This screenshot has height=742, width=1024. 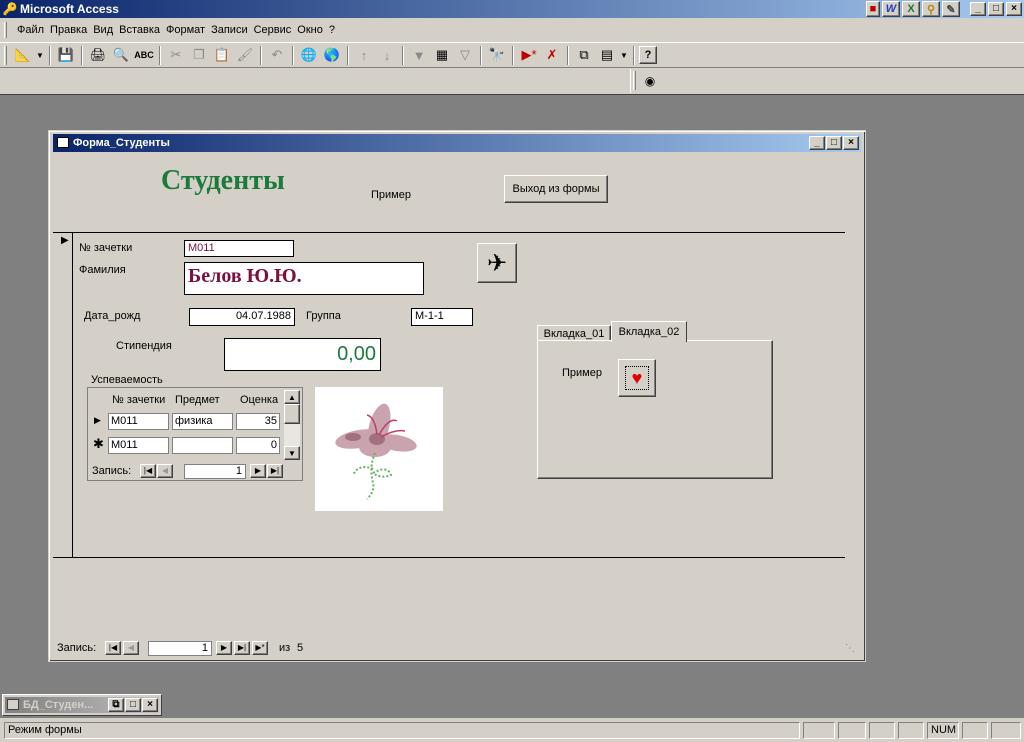 What do you see at coordinates (648, 55) in the screenshot?
I see `help-icon: ?` at bounding box center [648, 55].